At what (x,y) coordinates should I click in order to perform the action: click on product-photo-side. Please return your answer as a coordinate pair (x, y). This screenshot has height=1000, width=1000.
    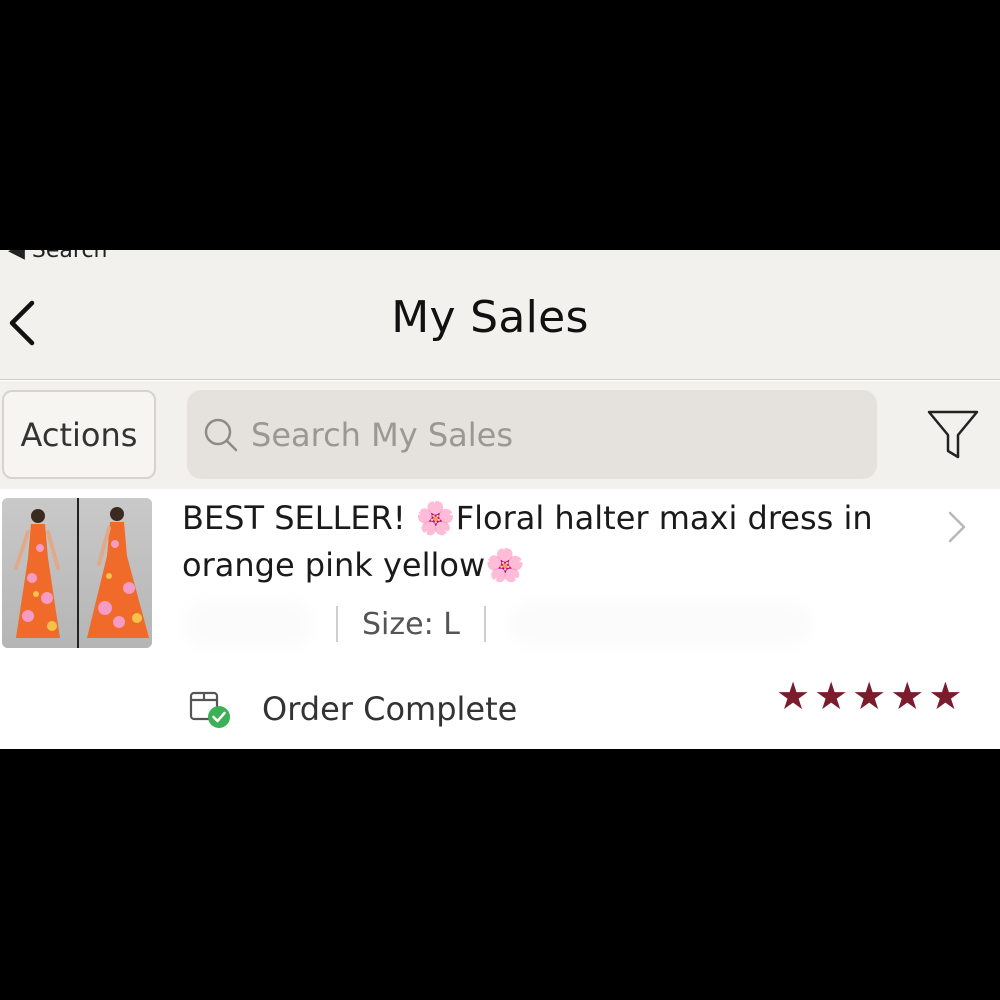
    Looking at the image, I should click on (114, 573).